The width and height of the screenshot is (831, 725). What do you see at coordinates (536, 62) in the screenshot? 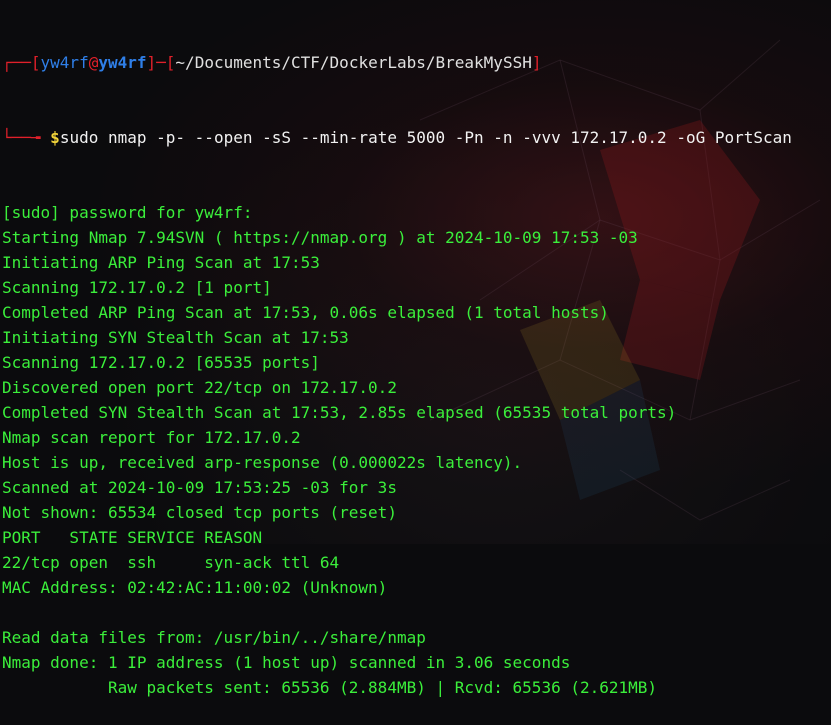
I see `prompt-close-bracket: ]` at bounding box center [536, 62].